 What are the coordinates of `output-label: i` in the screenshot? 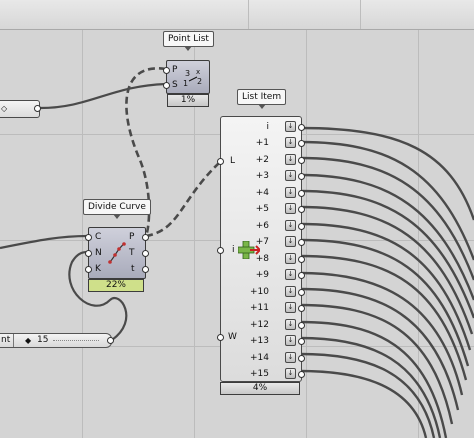 It's located at (267, 127).